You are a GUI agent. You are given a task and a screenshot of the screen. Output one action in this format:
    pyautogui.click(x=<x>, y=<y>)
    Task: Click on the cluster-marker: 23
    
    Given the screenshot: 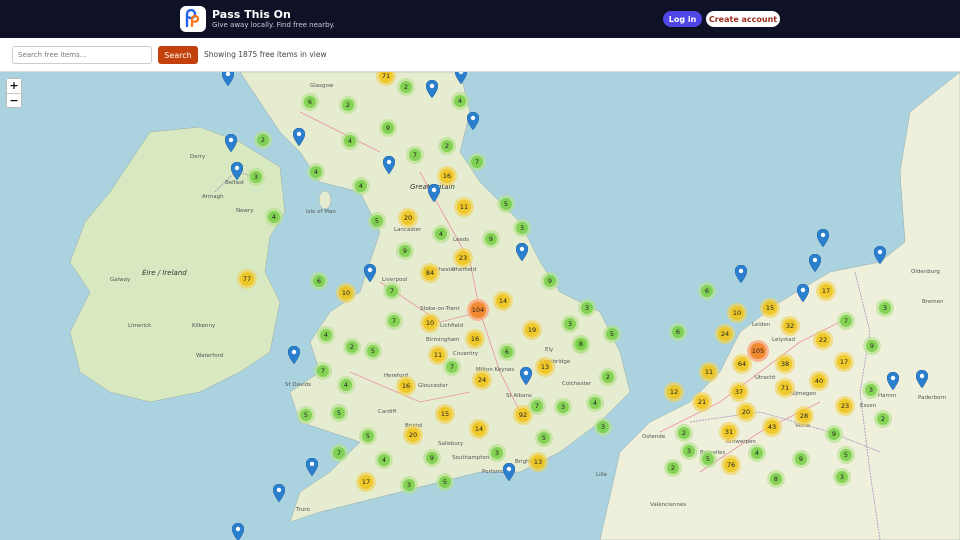 What is the action you would take?
    pyautogui.click(x=845, y=406)
    